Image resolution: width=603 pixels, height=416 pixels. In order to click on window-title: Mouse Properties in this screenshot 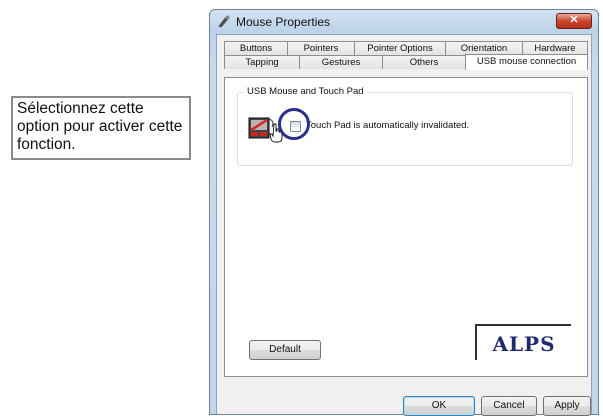, I will do `click(283, 22)`.